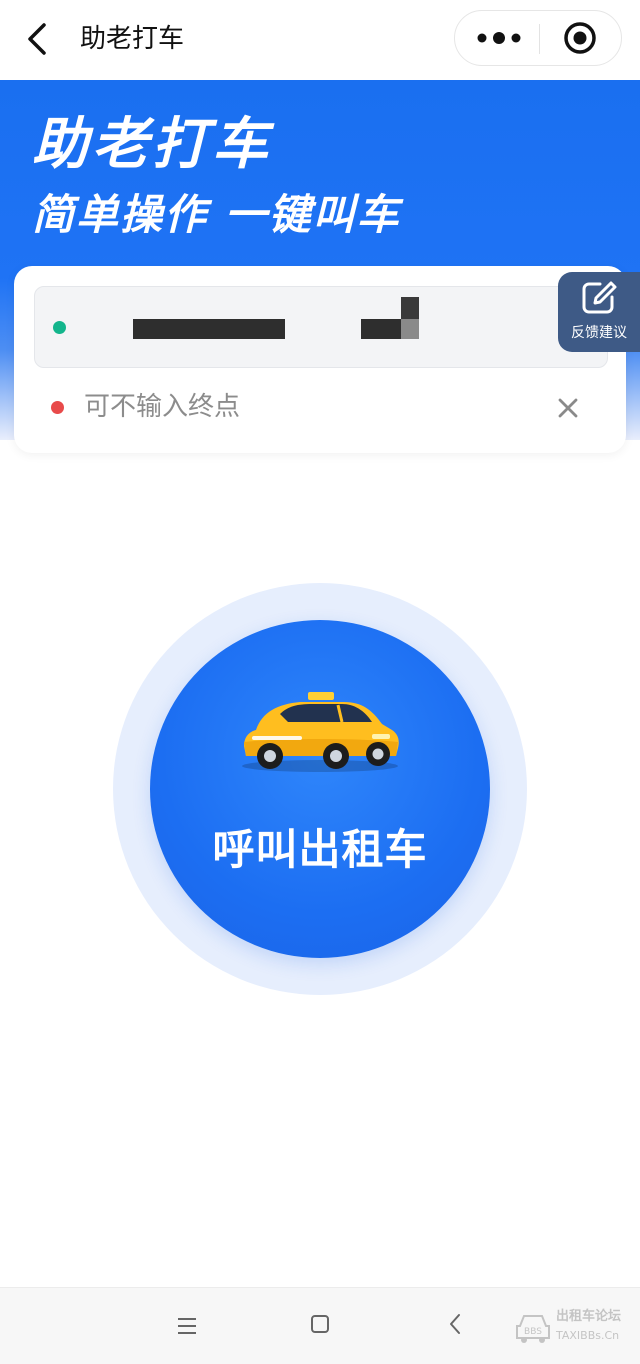 Image resolution: width=640 pixels, height=1364 pixels. Describe the element at coordinates (59, 327) in the screenshot. I see `start-dot-icon` at that location.